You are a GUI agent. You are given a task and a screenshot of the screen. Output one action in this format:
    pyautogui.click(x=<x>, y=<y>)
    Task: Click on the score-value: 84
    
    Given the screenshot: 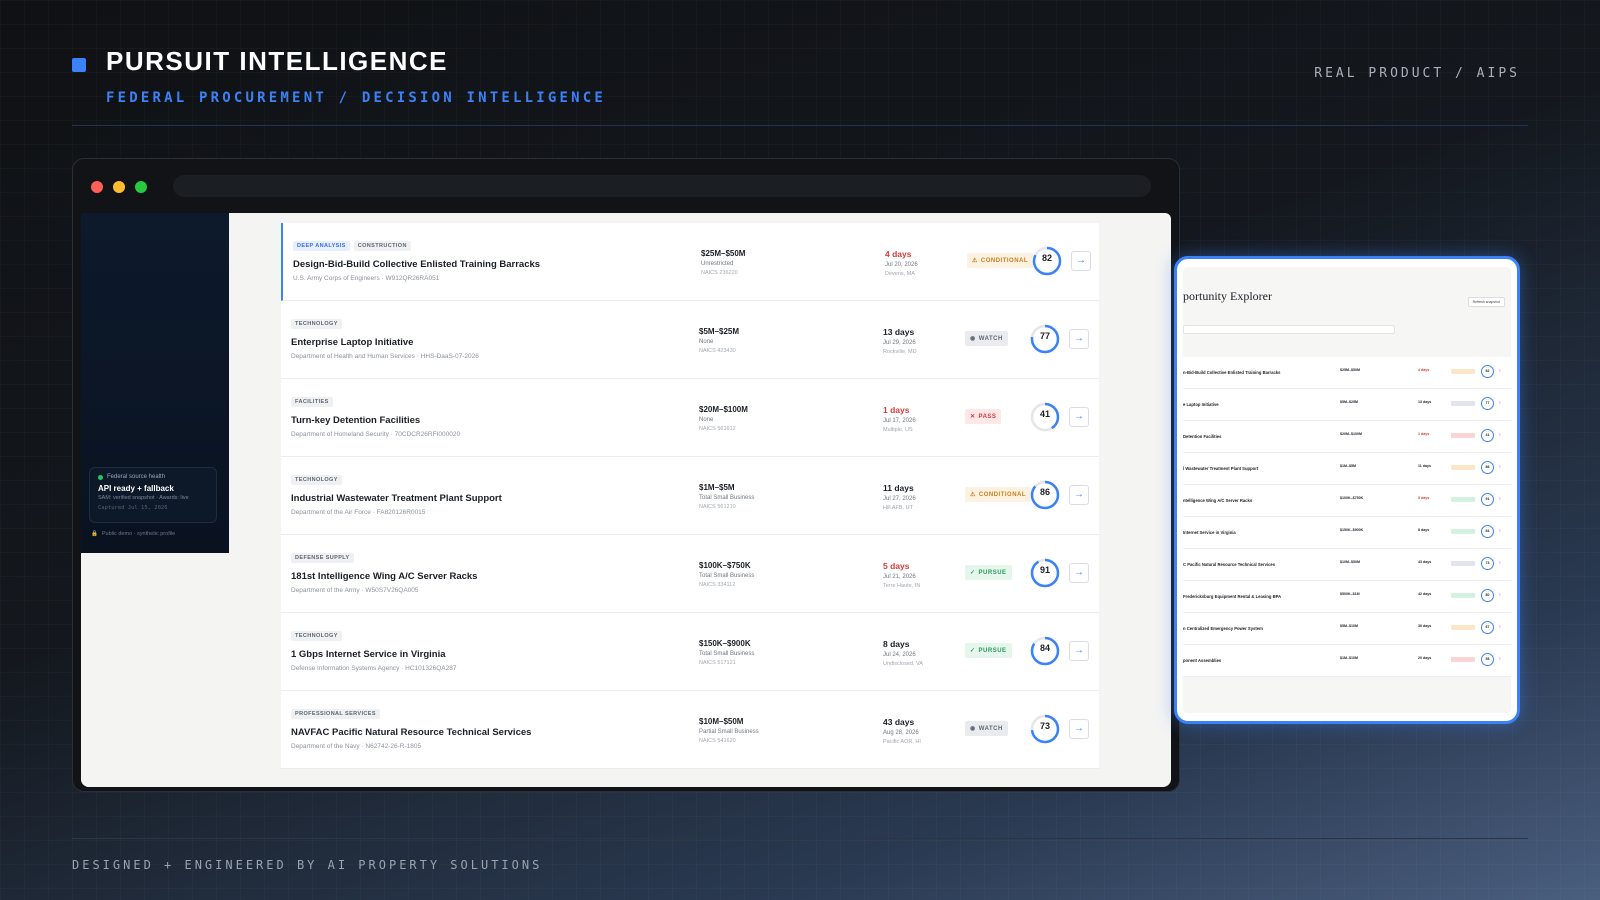 What is the action you would take?
    pyautogui.click(x=1044, y=648)
    